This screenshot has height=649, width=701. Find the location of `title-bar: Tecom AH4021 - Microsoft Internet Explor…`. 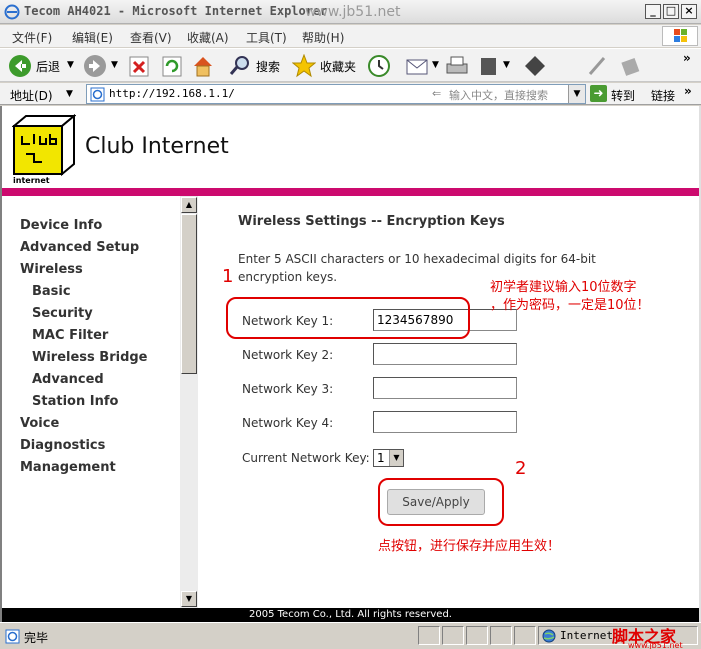

title-bar: Tecom AH4021 - Microsoft Internet Explor… is located at coordinates (350, 12).